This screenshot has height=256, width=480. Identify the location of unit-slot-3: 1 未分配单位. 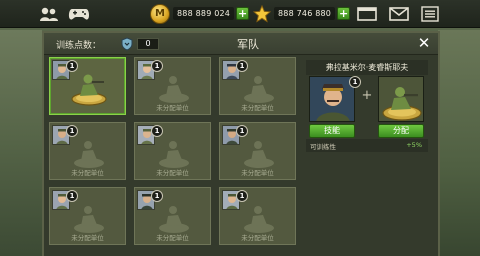
(257, 86).